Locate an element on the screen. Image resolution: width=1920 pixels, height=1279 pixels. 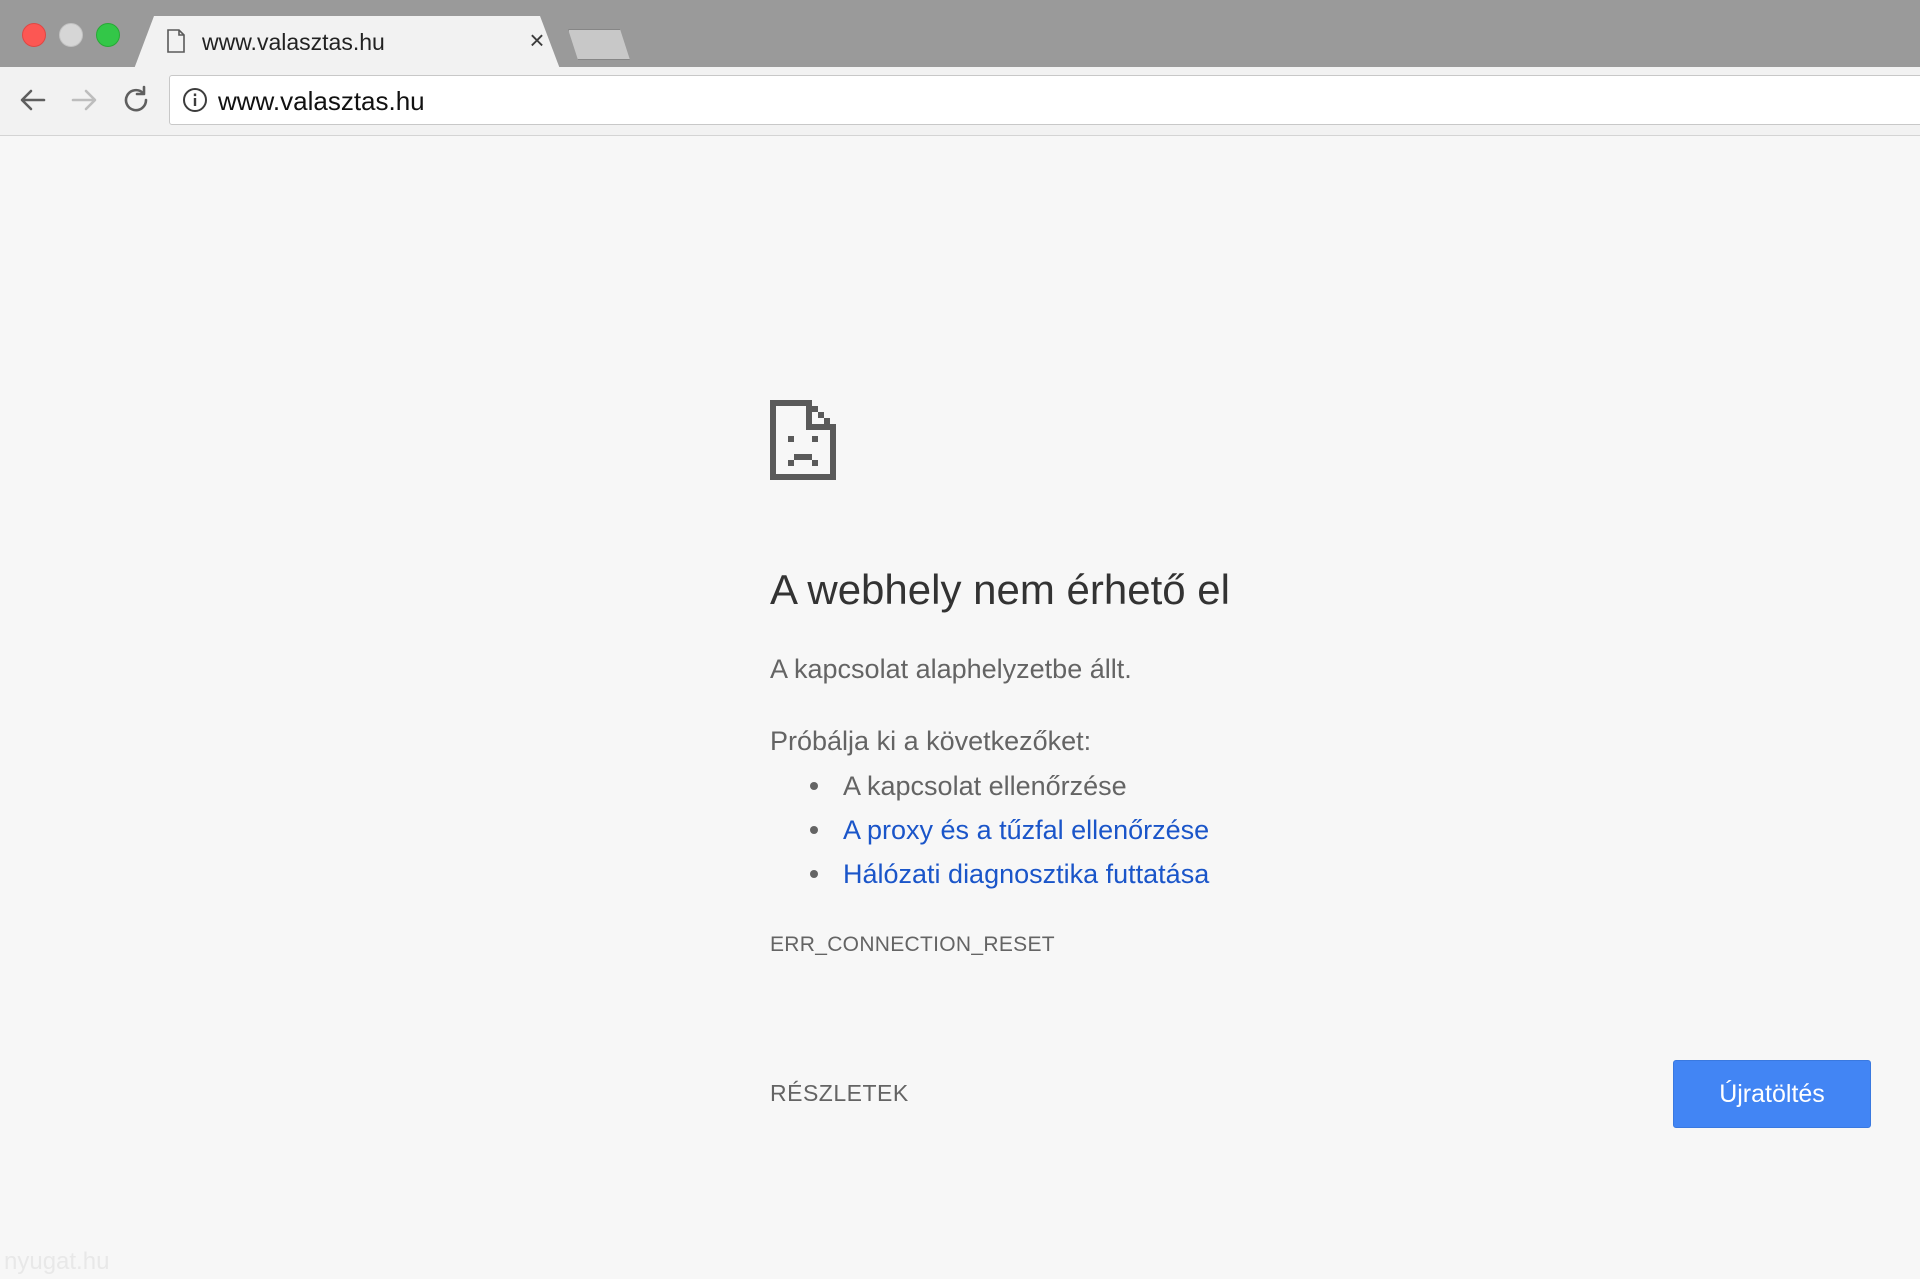
suggestion-item: Hálózati diagnosztika futtatása is located at coordinates (989, 880).